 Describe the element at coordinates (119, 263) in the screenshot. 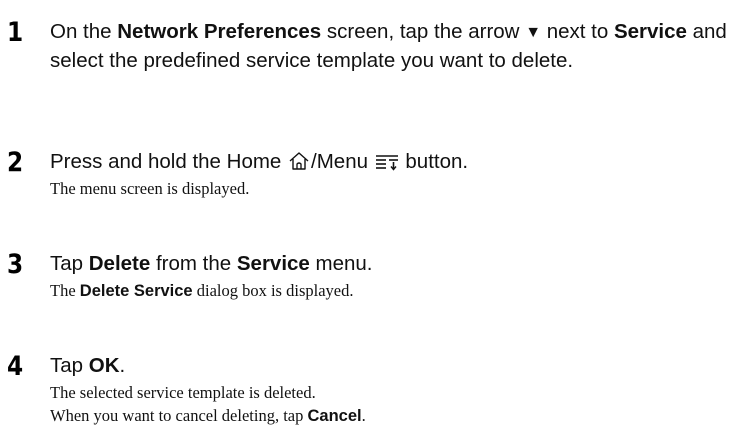

I see `delete-label: Delete` at that location.